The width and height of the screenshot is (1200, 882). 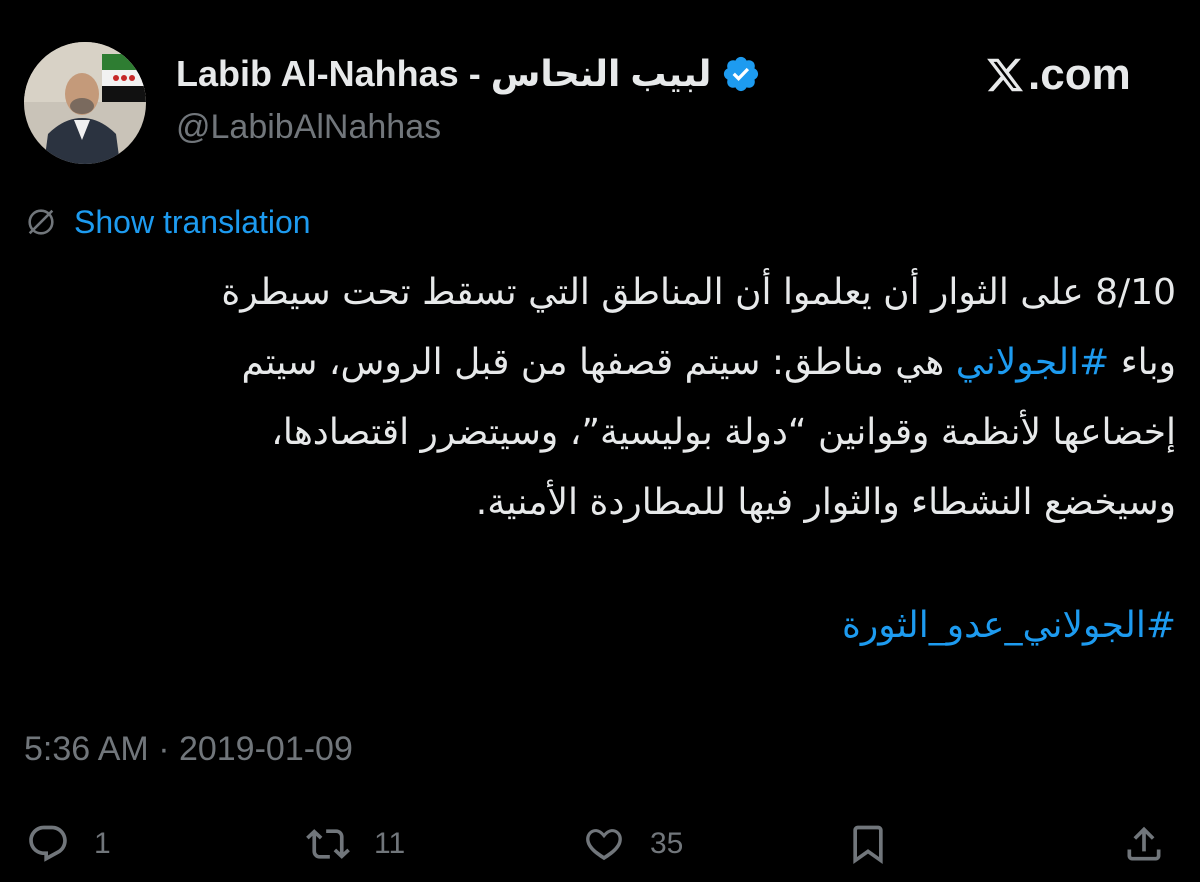 I want to click on share-button, so click(x=1144, y=844).